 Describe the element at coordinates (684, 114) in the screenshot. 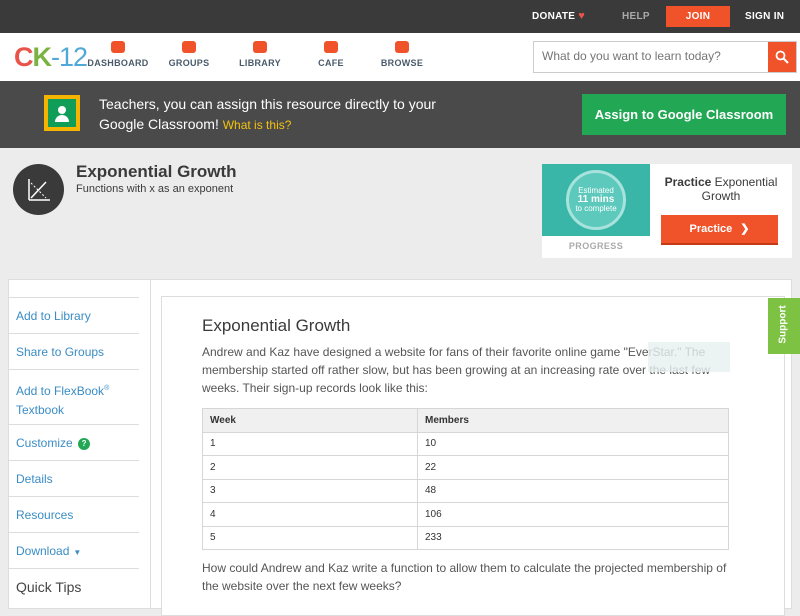

I see `assign-classroom-button: Assign to Google Classroom` at that location.